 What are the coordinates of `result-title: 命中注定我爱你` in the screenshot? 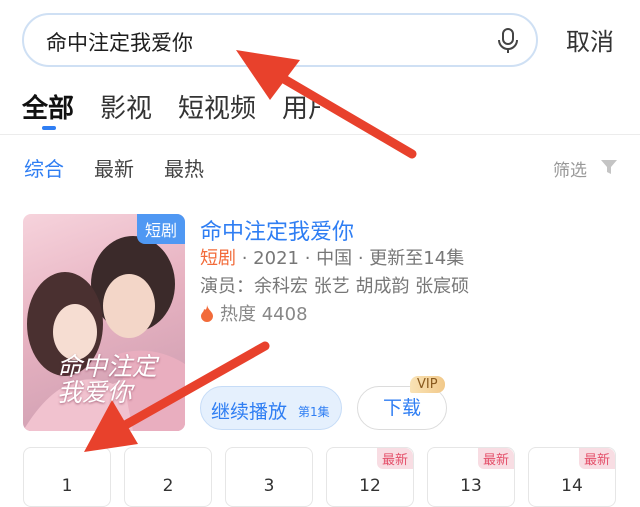 It's located at (277, 230).